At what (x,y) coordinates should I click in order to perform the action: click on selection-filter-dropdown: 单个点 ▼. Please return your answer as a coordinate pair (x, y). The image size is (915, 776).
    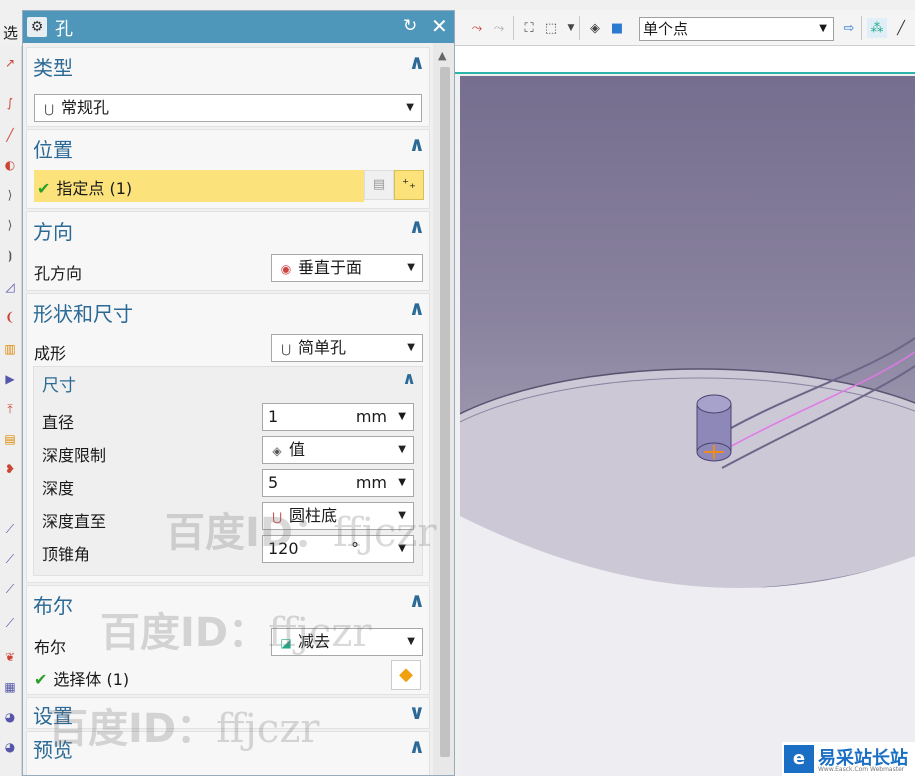
    Looking at the image, I should click on (736, 29).